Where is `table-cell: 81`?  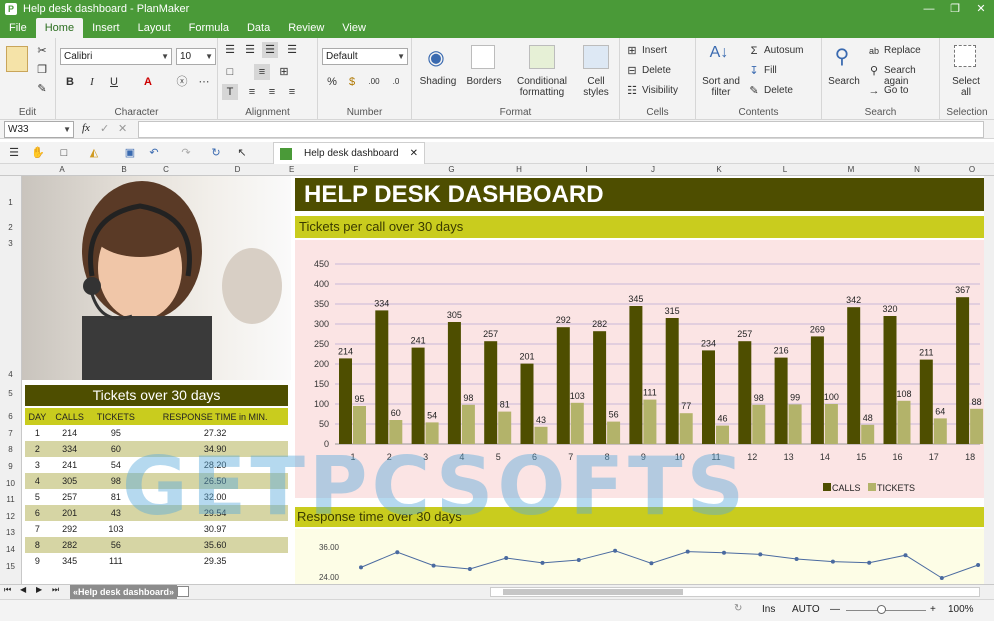 table-cell: 81 is located at coordinates (116, 497).